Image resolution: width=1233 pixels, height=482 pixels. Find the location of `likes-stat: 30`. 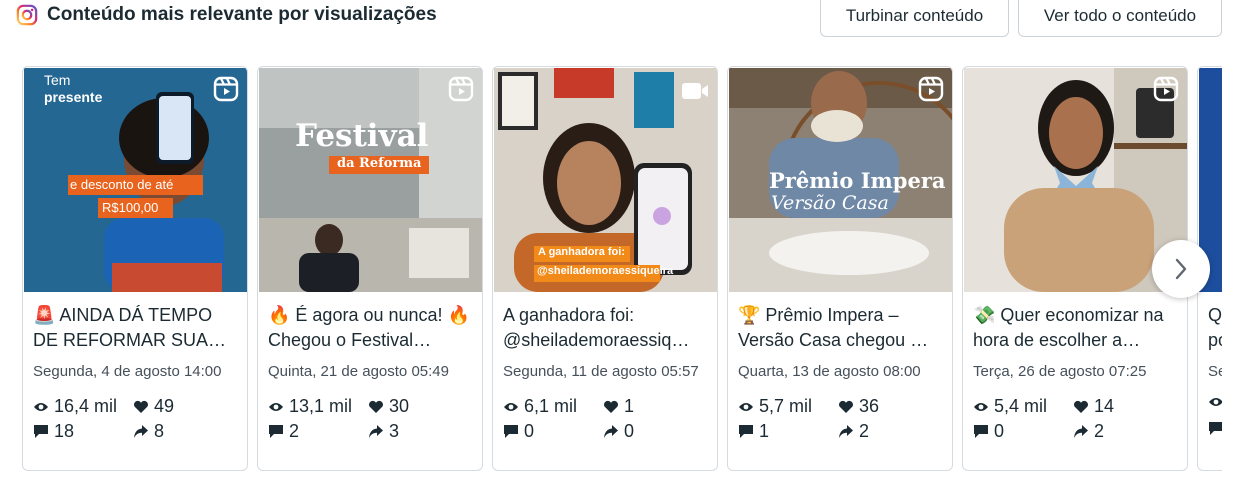

likes-stat: 30 is located at coordinates (388, 406).